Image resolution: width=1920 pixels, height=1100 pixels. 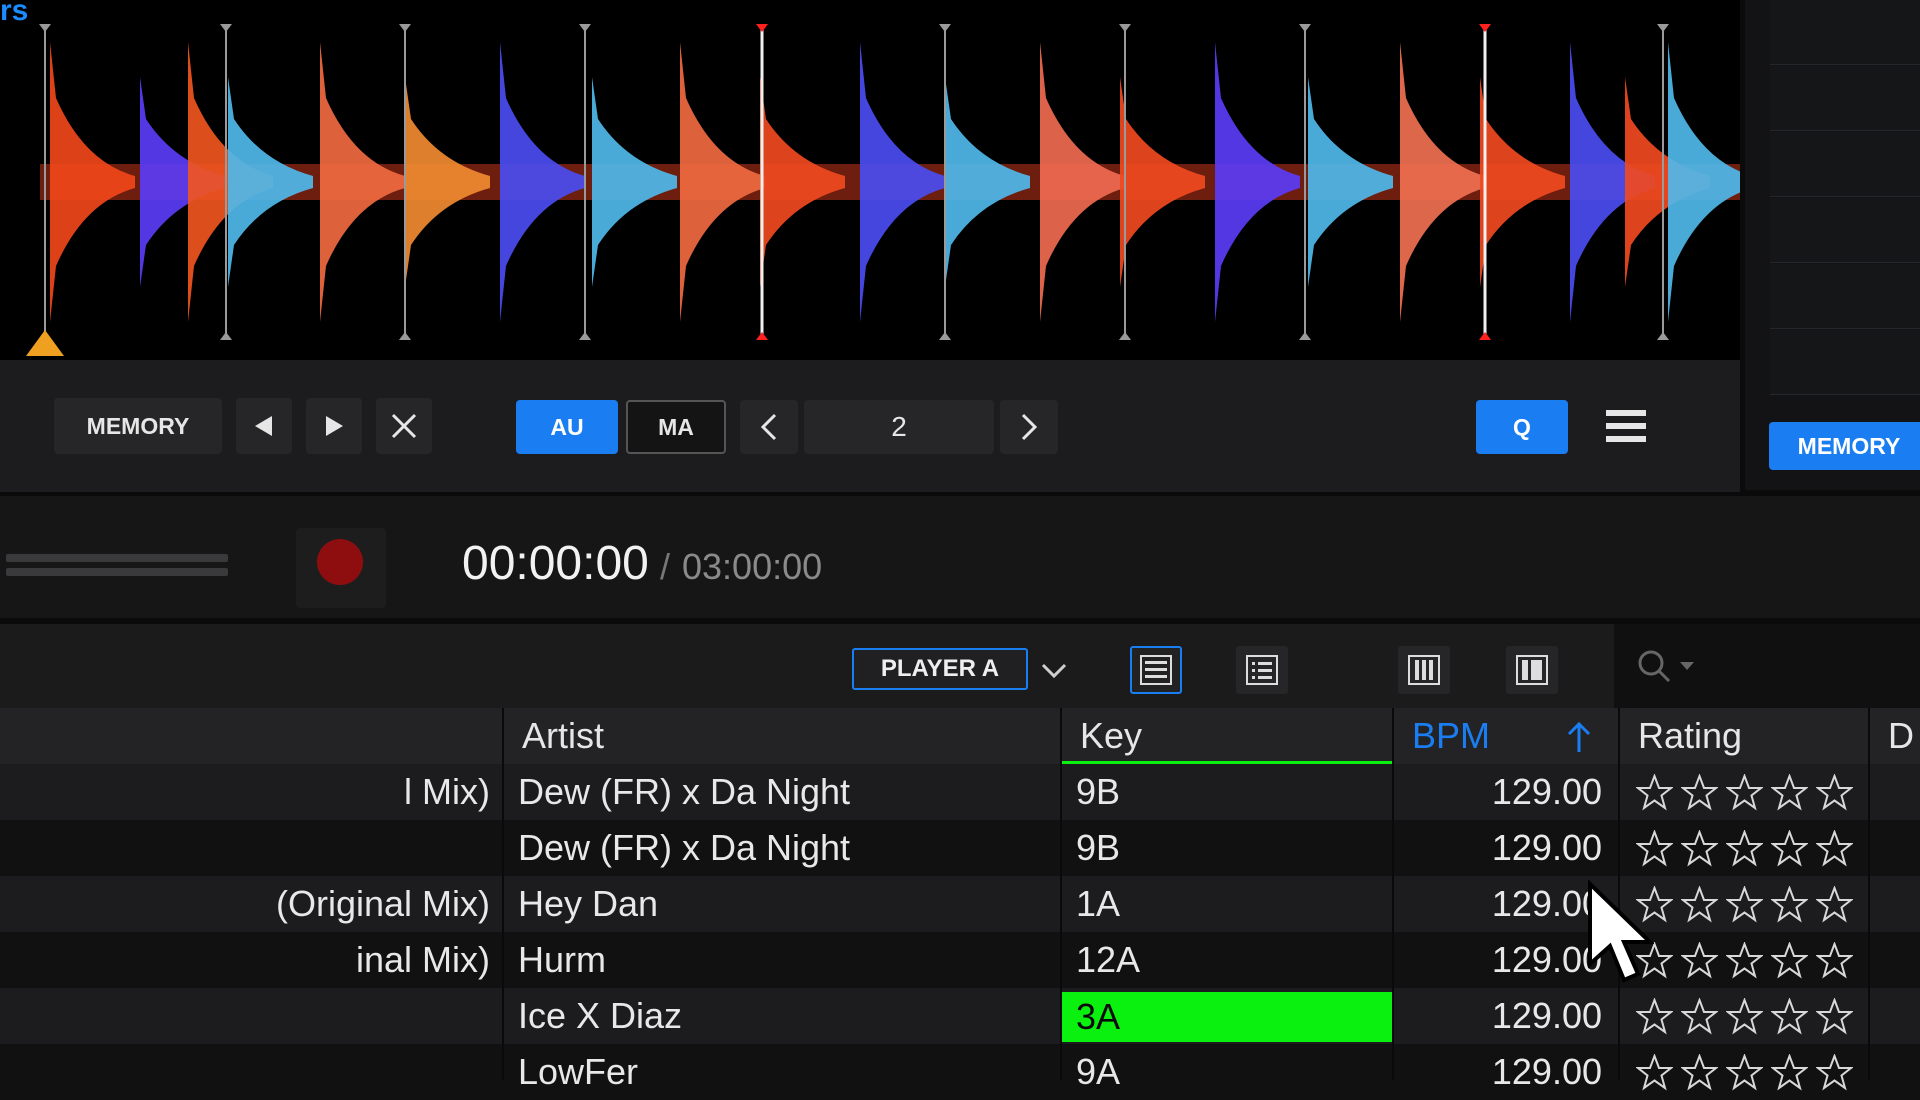 I want to click on cell-key: 3A, so click(x=1227, y=1017).